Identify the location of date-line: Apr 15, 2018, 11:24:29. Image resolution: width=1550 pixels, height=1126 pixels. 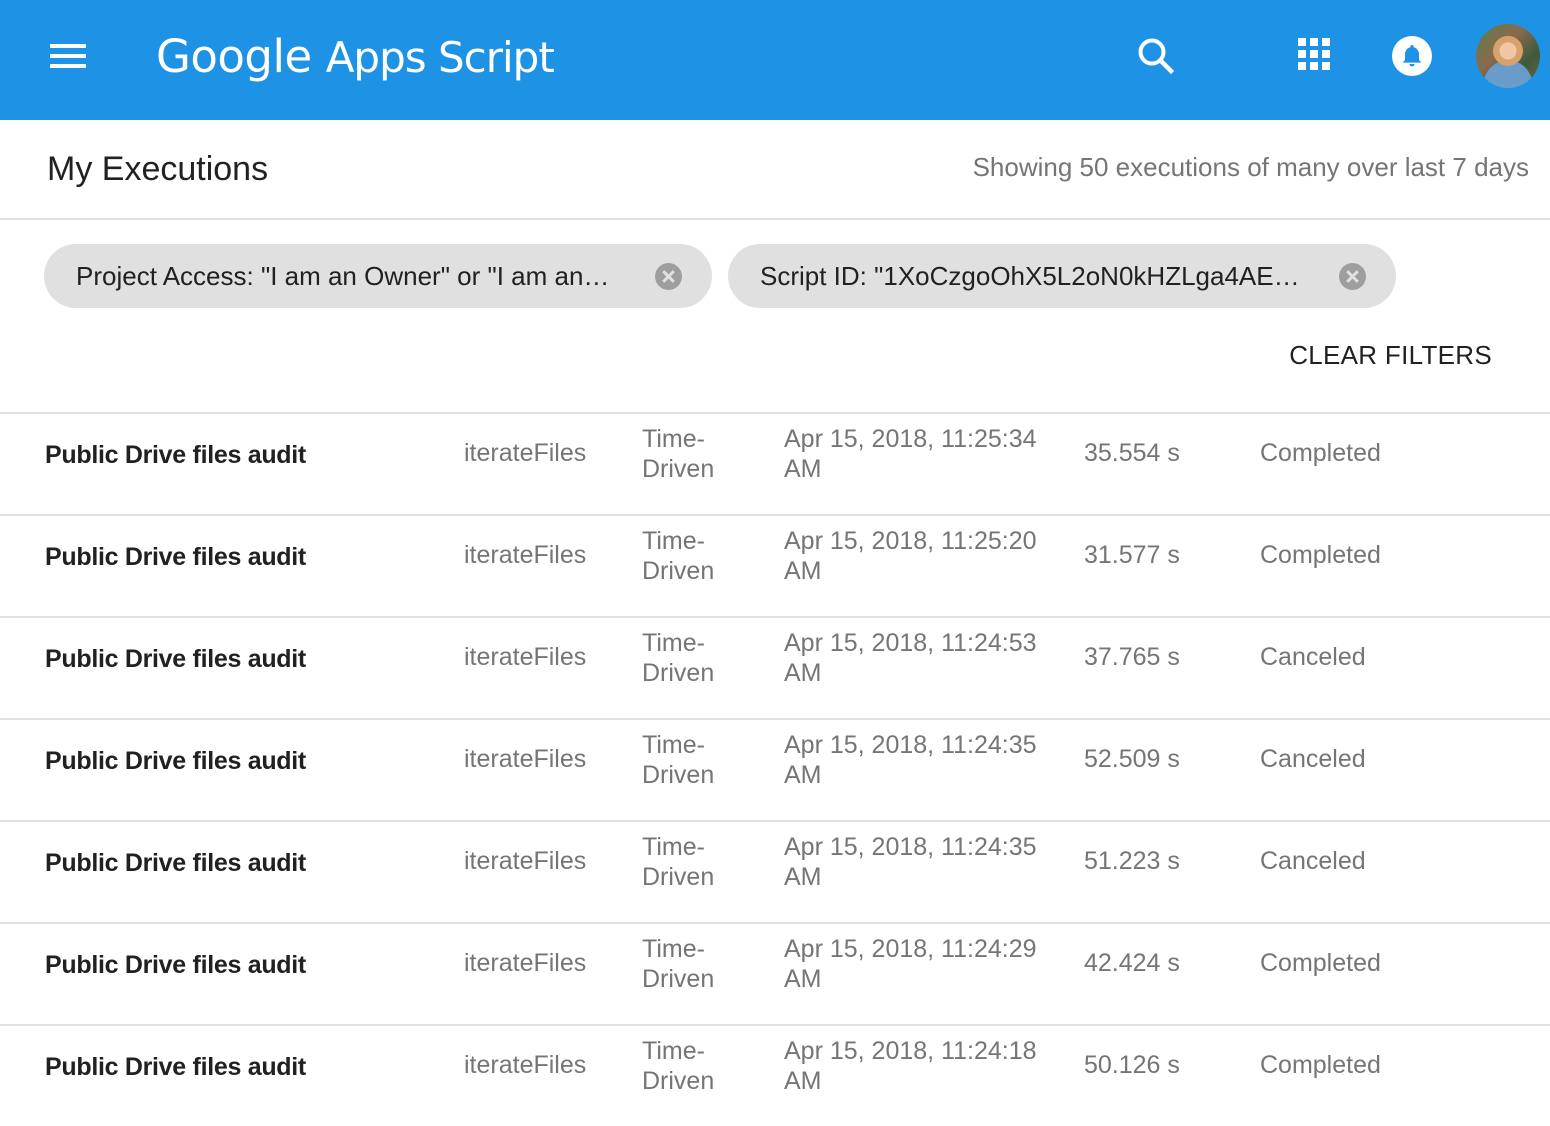
(910, 949).